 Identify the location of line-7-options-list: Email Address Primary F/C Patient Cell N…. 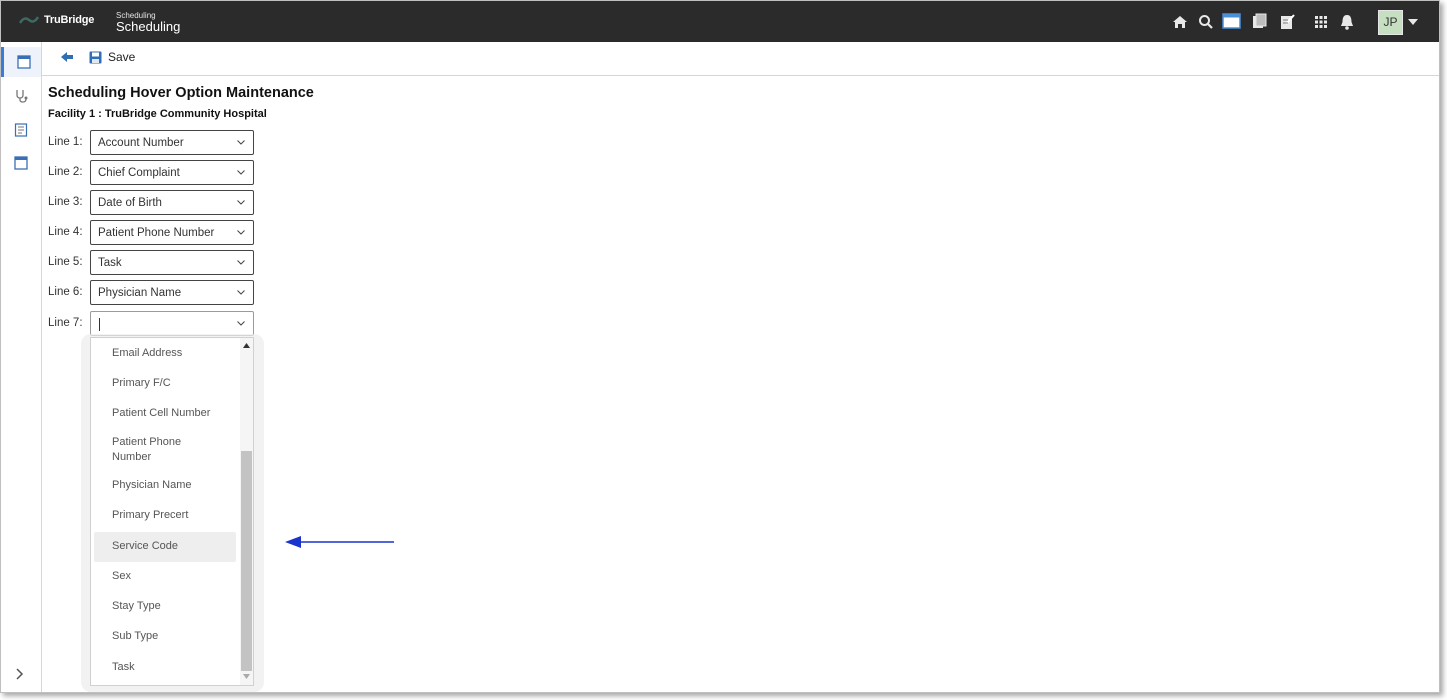
(172, 511).